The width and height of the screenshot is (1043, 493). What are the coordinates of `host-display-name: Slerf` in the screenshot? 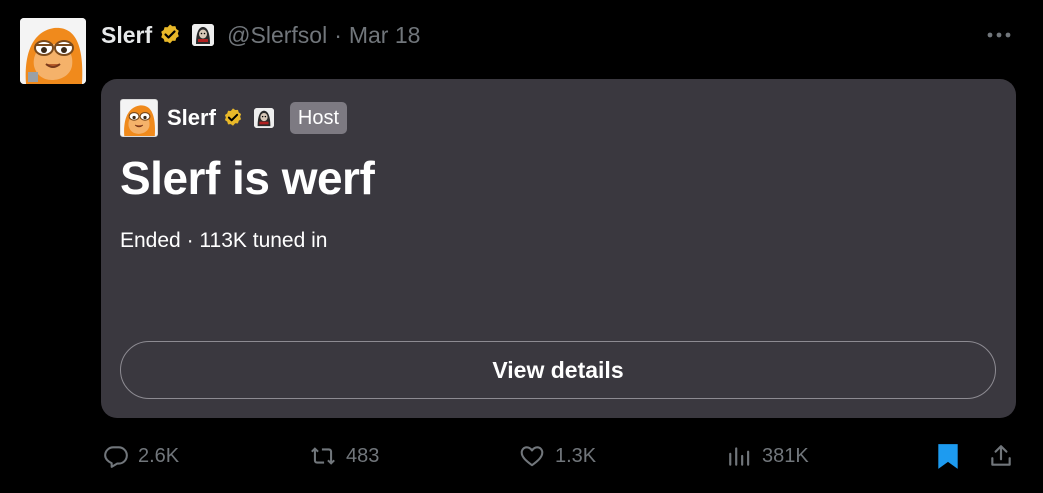 It's located at (191, 117).